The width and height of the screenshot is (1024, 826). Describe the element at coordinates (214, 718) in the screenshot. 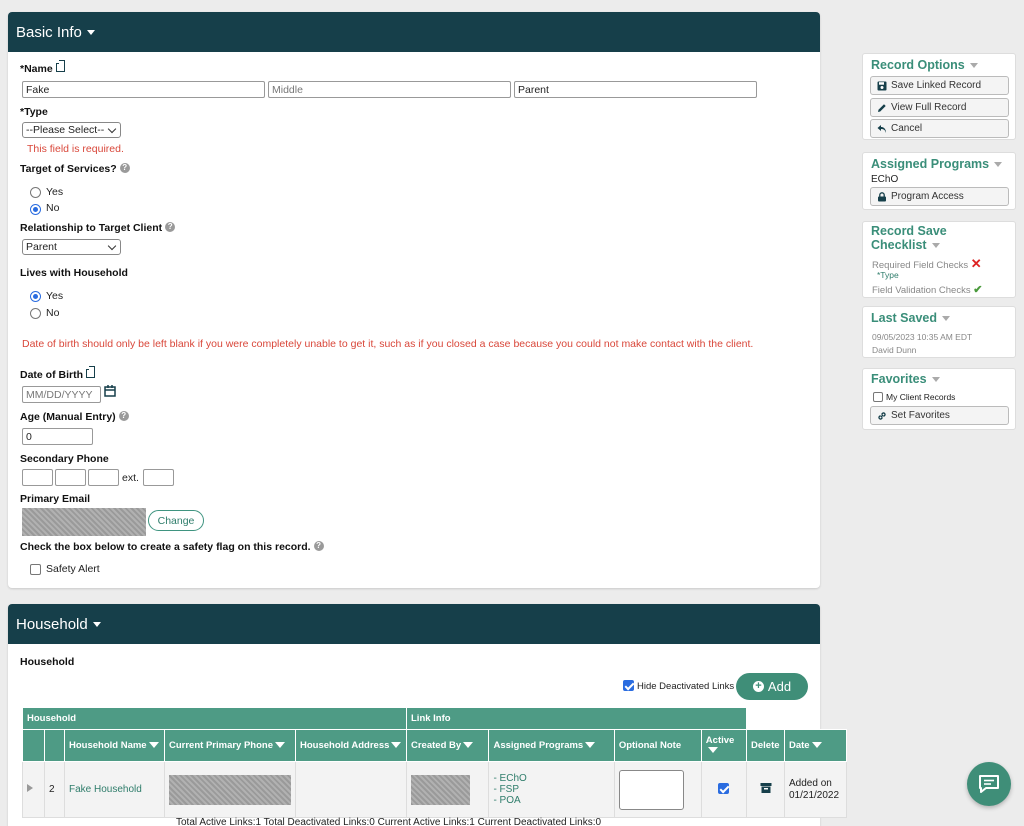

I see `group-household: Household` at that location.